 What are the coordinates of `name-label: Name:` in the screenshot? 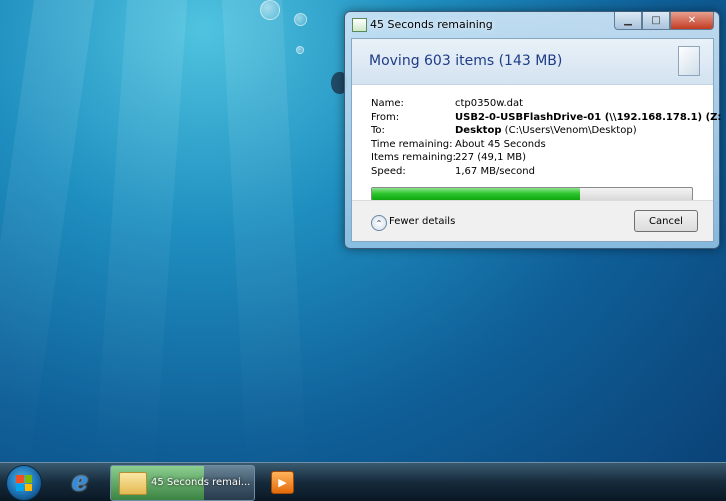 It's located at (387, 103).